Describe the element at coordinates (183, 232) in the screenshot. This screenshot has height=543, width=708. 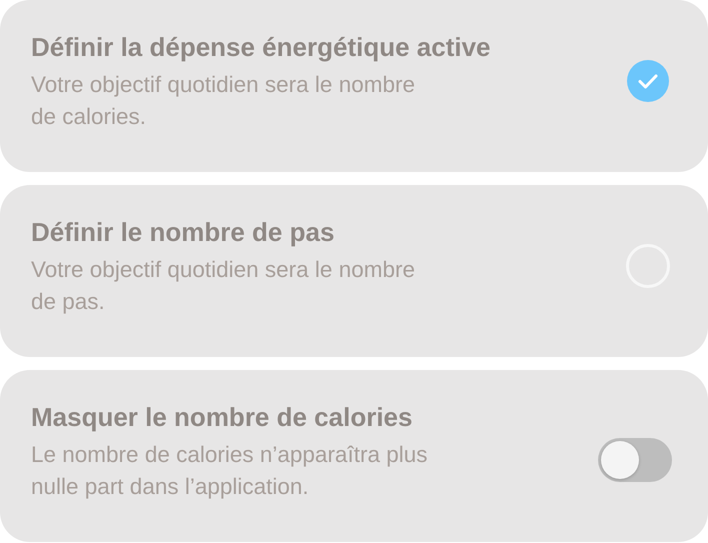
I see `option-title: Définir le nombre de pas` at that location.